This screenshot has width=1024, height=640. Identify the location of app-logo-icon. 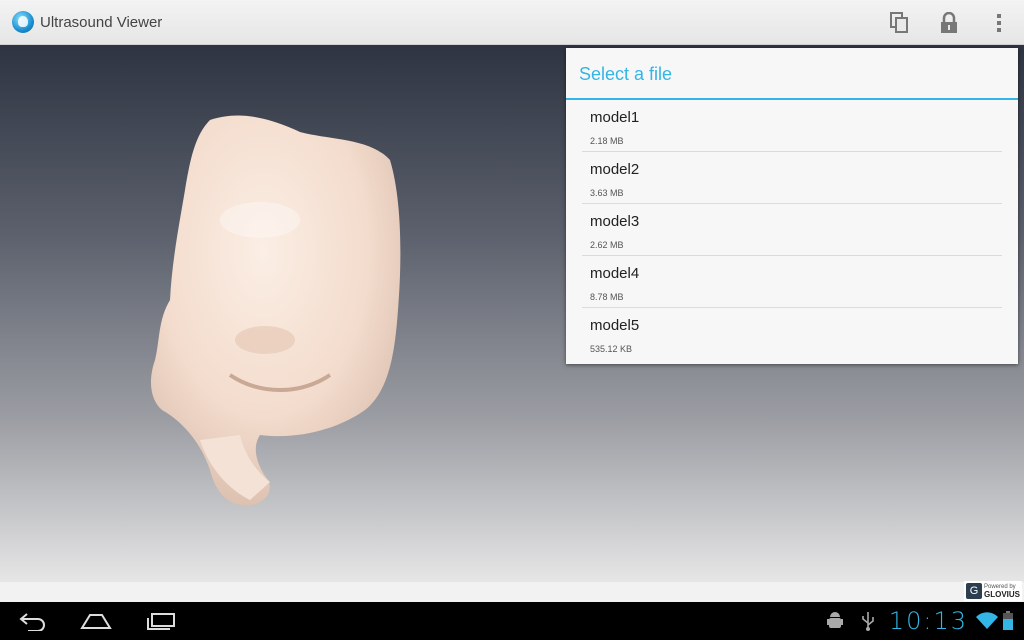
(23, 22).